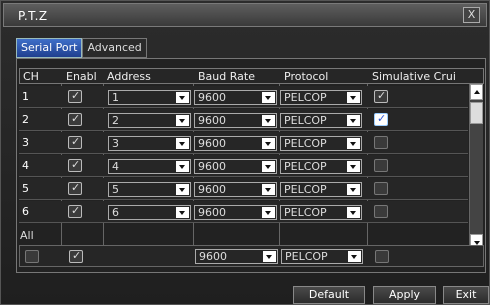 The height and width of the screenshot is (305, 490). I want to click on tab-bar: Serial Port Advanced, so click(81, 48).